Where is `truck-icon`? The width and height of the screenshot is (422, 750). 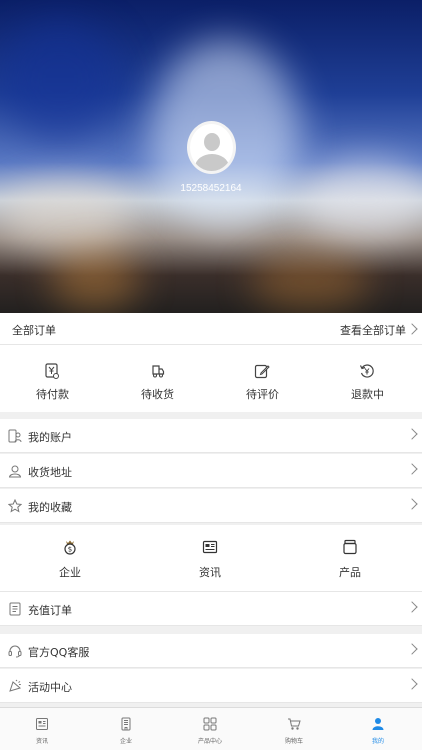 truck-icon is located at coordinates (157, 371).